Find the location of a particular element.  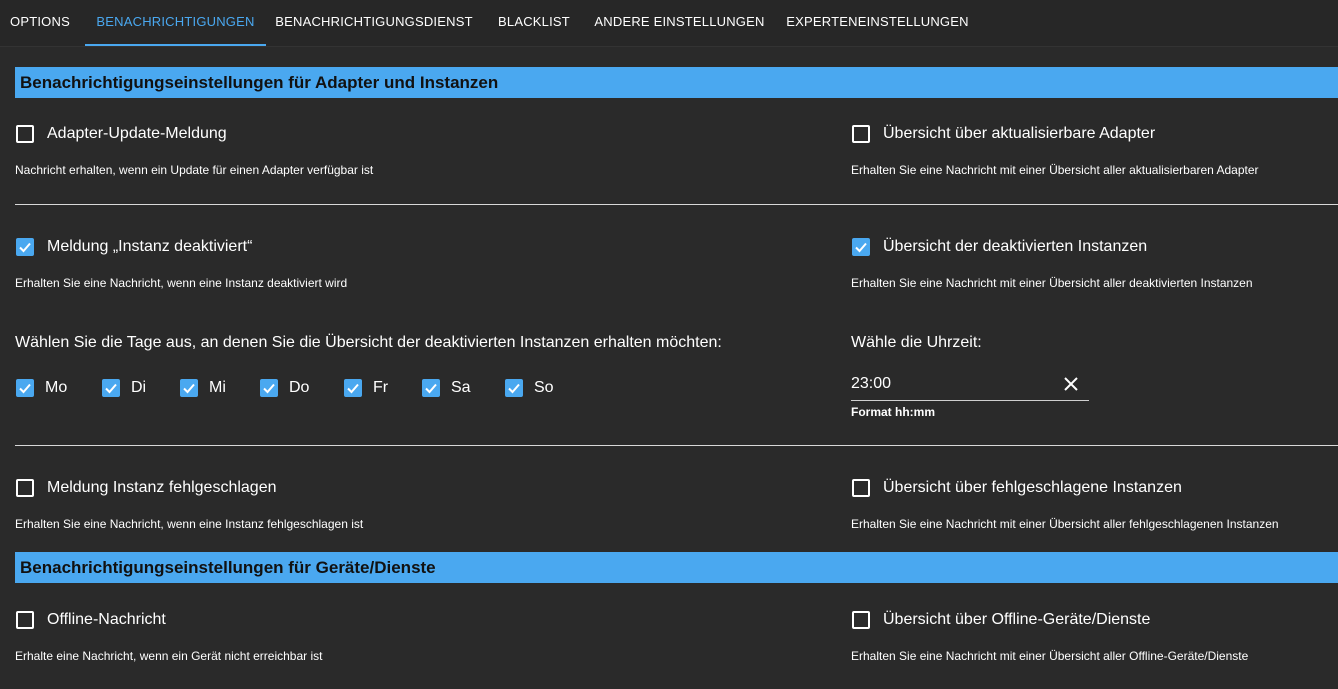

day-label: Mo is located at coordinates (56, 387).